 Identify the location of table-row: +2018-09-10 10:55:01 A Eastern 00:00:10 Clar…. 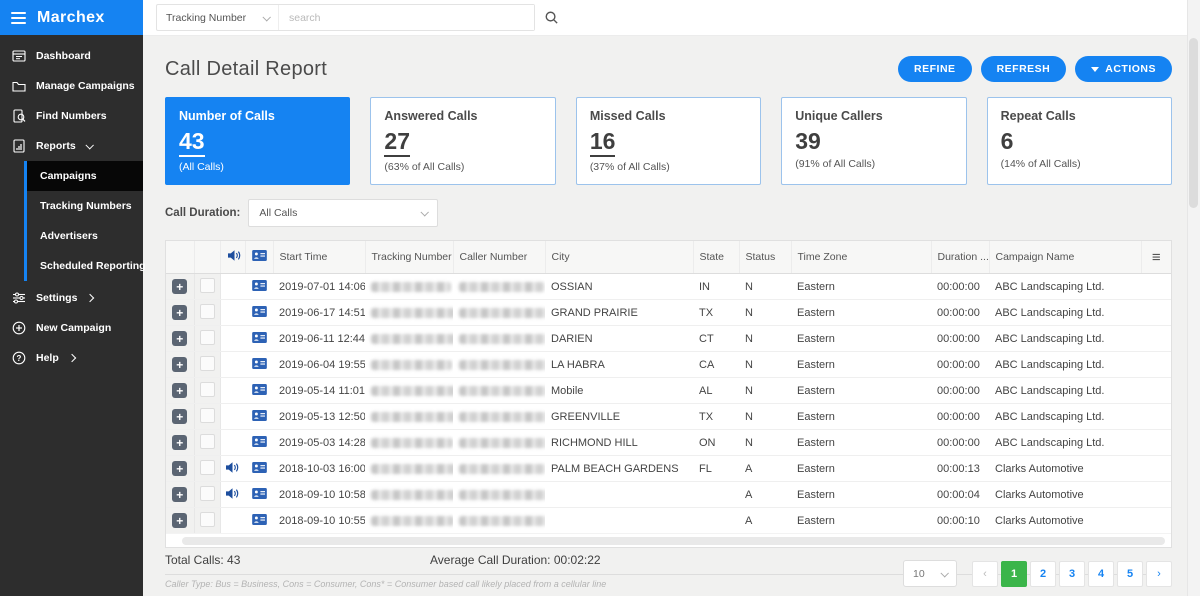
(668, 520).